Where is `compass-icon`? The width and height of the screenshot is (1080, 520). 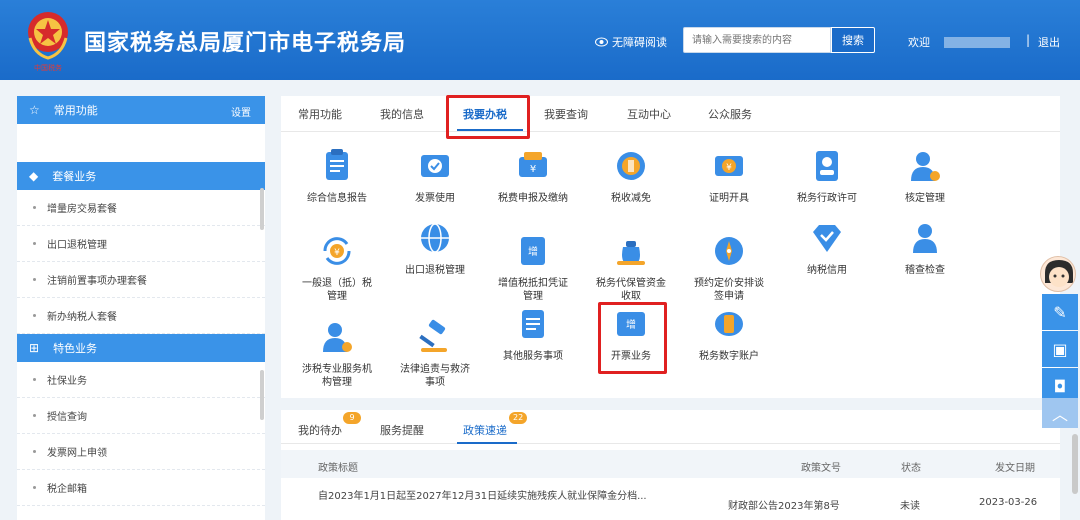
compass-icon is located at coordinates (729, 251).